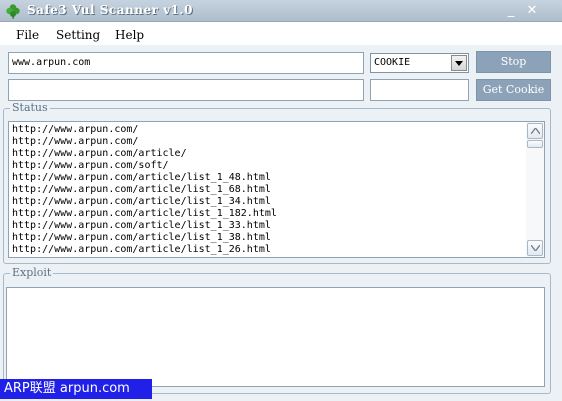 The image size is (562, 401). Describe the element at coordinates (419, 63) in the screenshot. I see `method-select: COOKIE` at that location.